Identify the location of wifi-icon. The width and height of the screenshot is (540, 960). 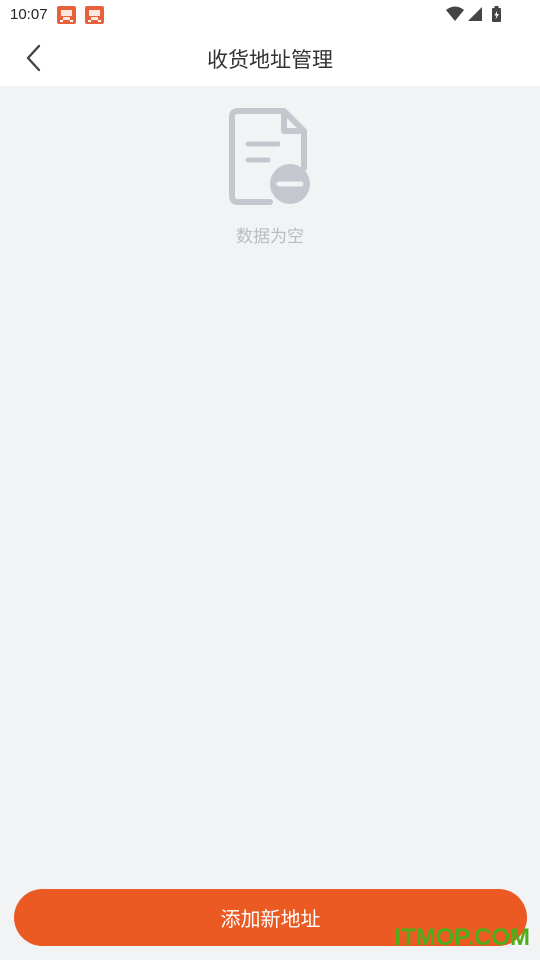
(455, 13).